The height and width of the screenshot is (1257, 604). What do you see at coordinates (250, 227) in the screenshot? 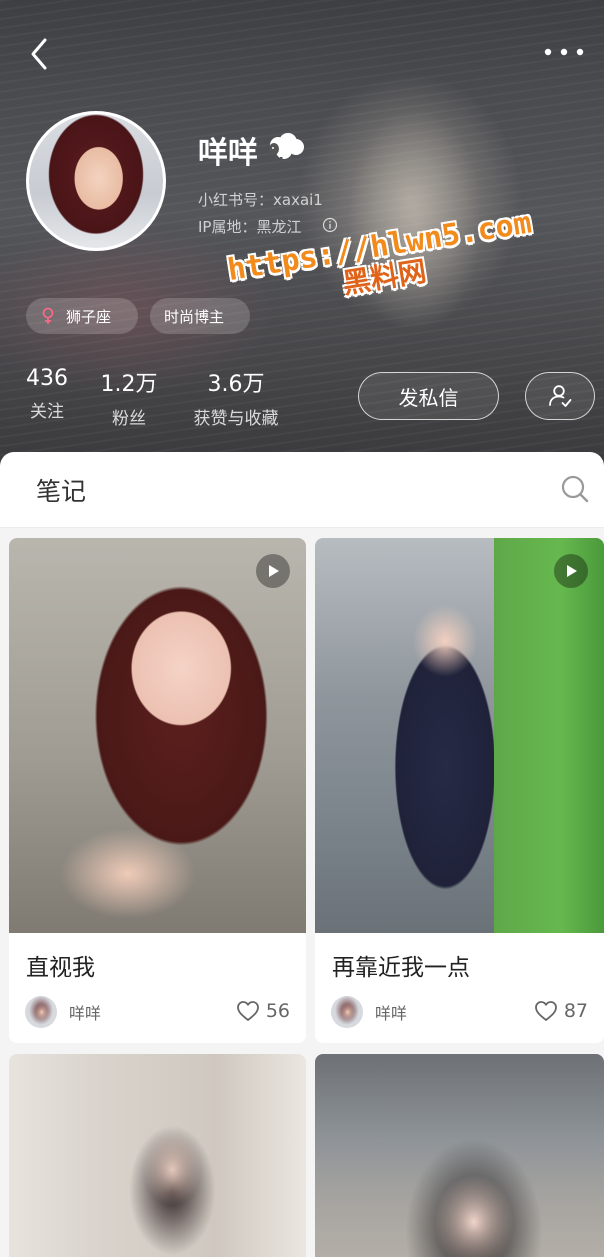
I see `ip-location-text: IP属地：黑龙江` at bounding box center [250, 227].